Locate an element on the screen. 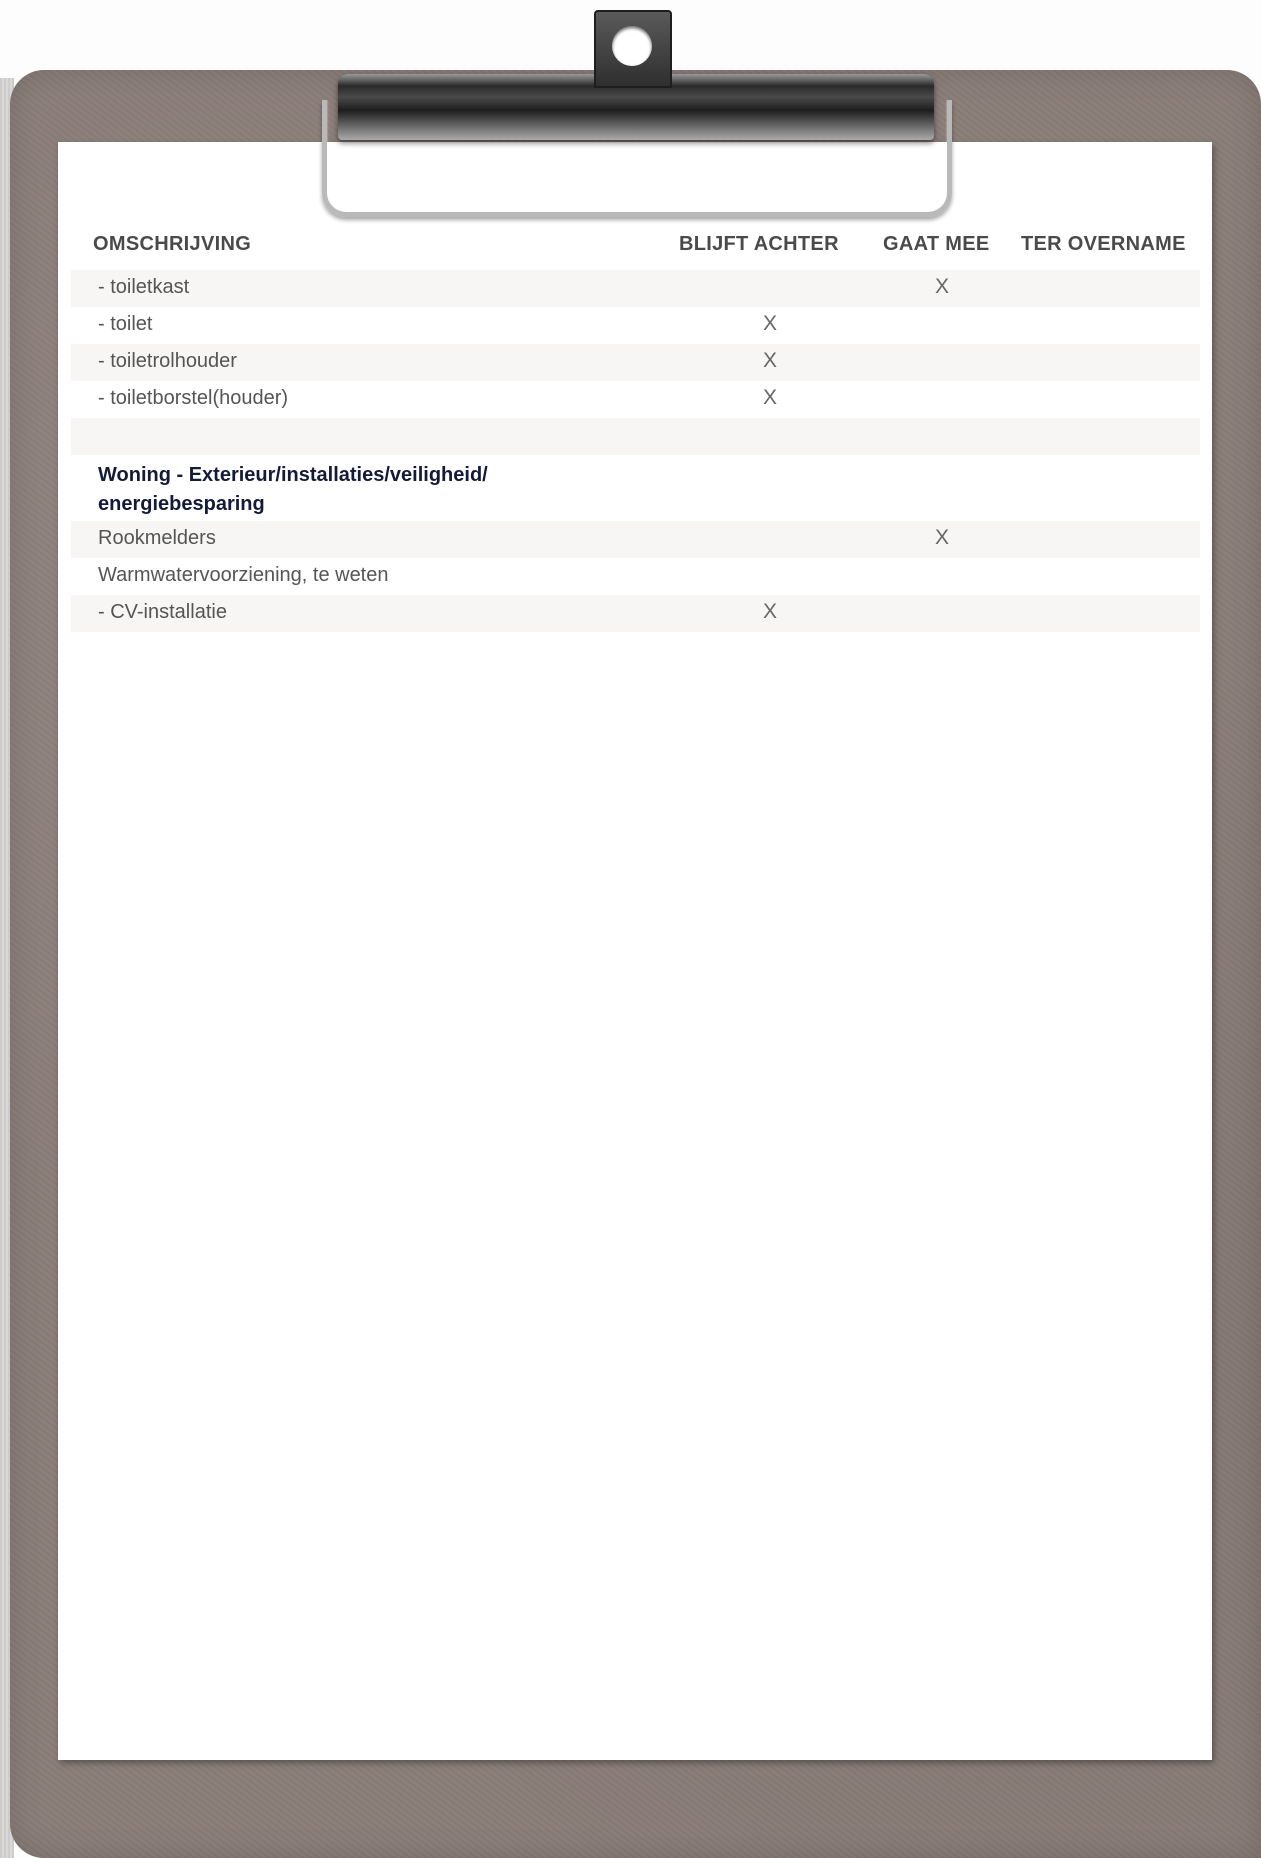 Image resolution: width=1261 pixels, height=1858 pixels. row-label: Warmwatervoorziening, te weten is located at coordinates (243, 575).